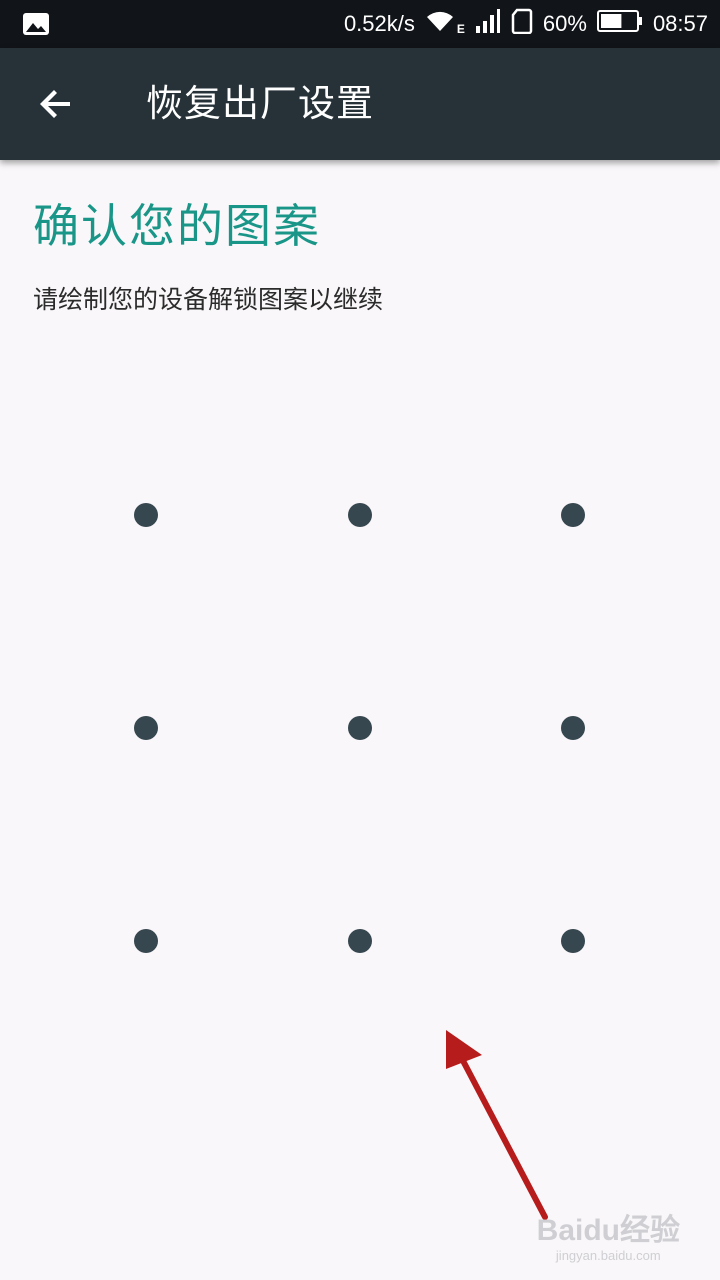 The height and width of the screenshot is (1280, 720). Describe the element at coordinates (608, 1255) in the screenshot. I see `watermark-sub: jingyan.baidu.com` at that location.